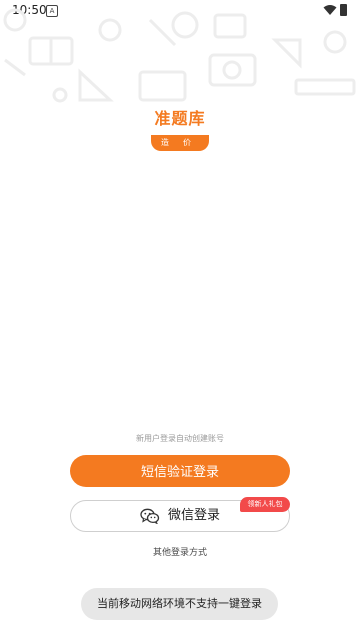 Image resolution: width=360 pixels, height=640 pixels. I want to click on toast-message: 当前移动网络环境不支持一键登录, so click(179, 604).